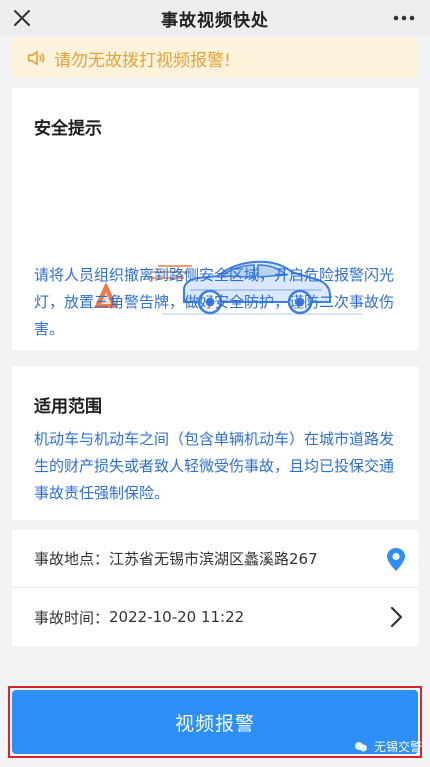 The width and height of the screenshot is (430, 767). What do you see at coordinates (22, 18) in the screenshot?
I see `close-icon` at bounding box center [22, 18].